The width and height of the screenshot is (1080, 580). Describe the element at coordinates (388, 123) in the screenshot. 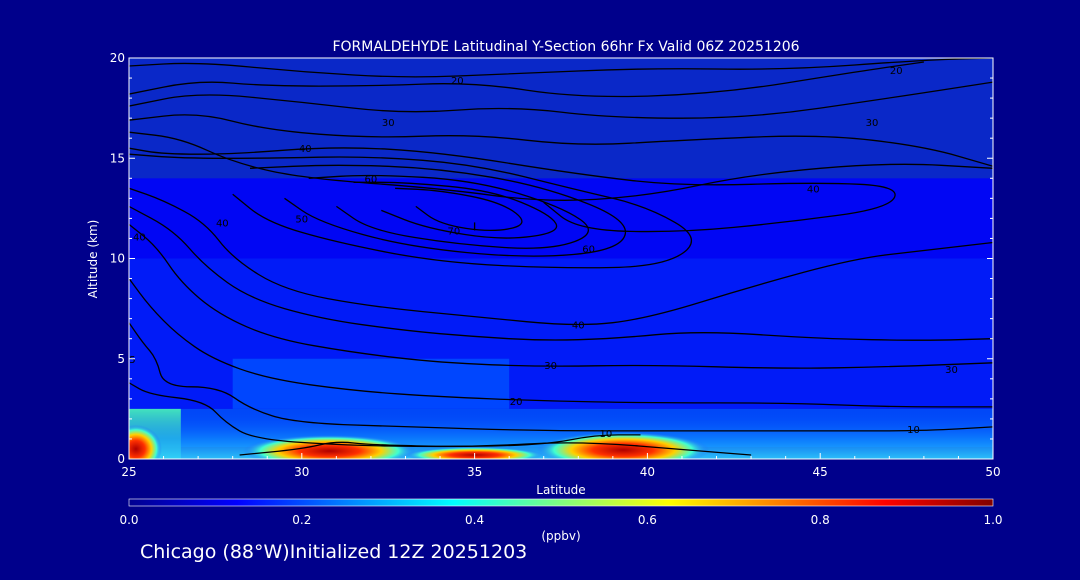

I see `contour-label-2: 30` at that location.